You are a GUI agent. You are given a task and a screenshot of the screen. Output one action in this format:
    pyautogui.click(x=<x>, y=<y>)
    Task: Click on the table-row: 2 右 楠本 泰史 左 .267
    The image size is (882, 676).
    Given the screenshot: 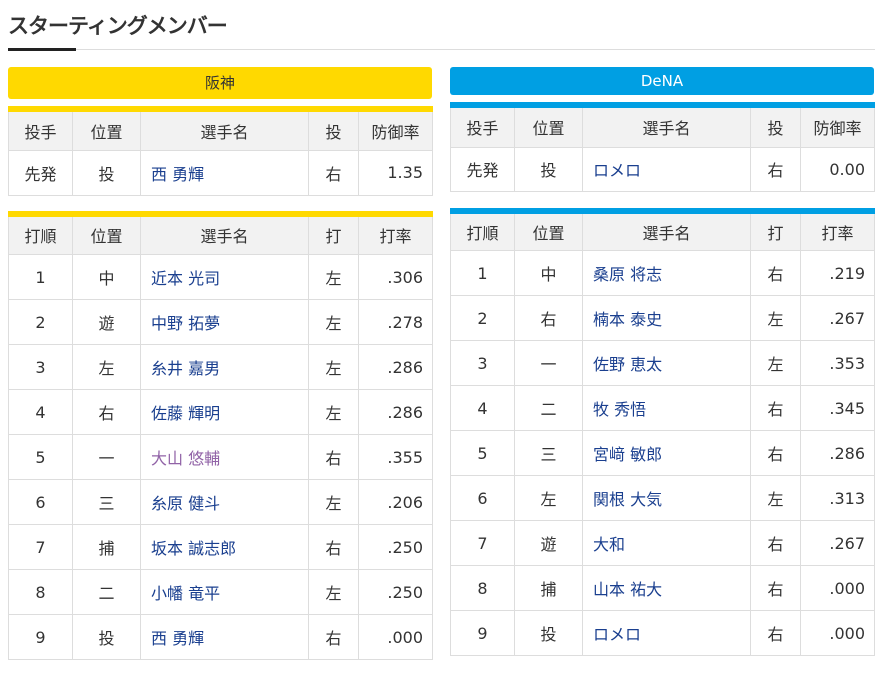 What is the action you would take?
    pyautogui.click(x=662, y=318)
    